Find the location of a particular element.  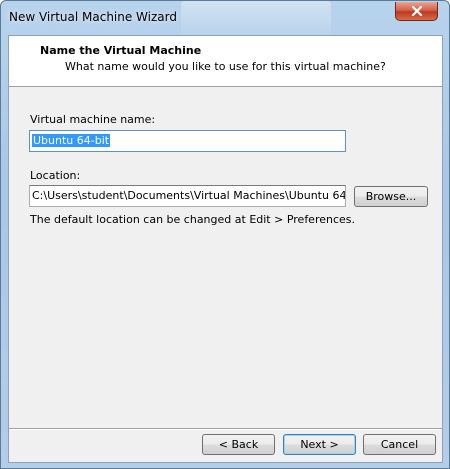

close-button is located at coordinates (416, 11).